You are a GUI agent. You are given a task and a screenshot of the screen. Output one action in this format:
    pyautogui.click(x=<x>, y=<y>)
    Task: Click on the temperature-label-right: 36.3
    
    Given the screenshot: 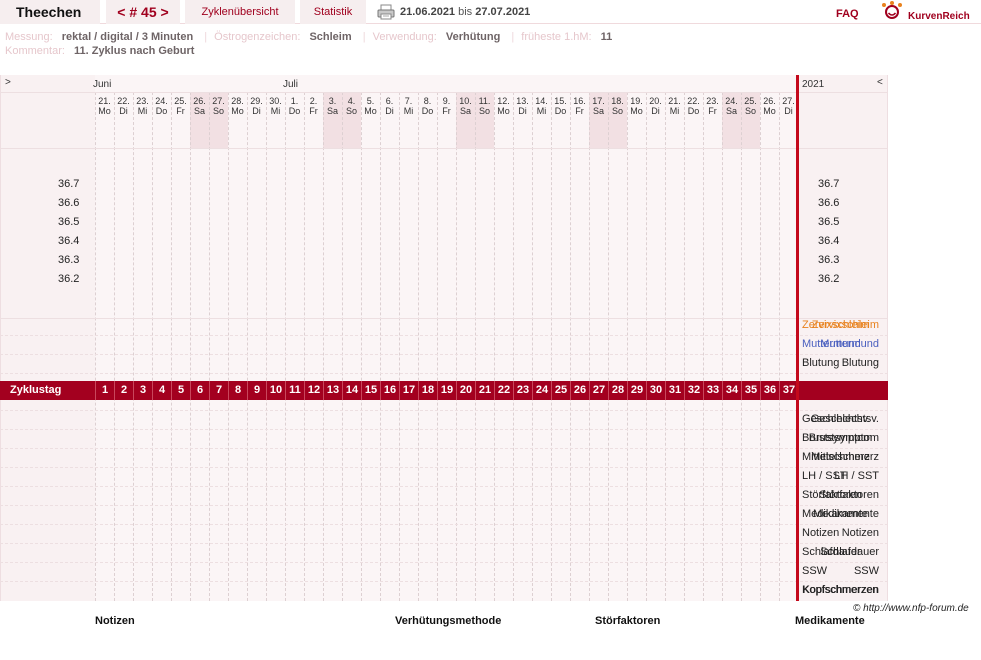 What is the action you would take?
    pyautogui.click(x=829, y=260)
    